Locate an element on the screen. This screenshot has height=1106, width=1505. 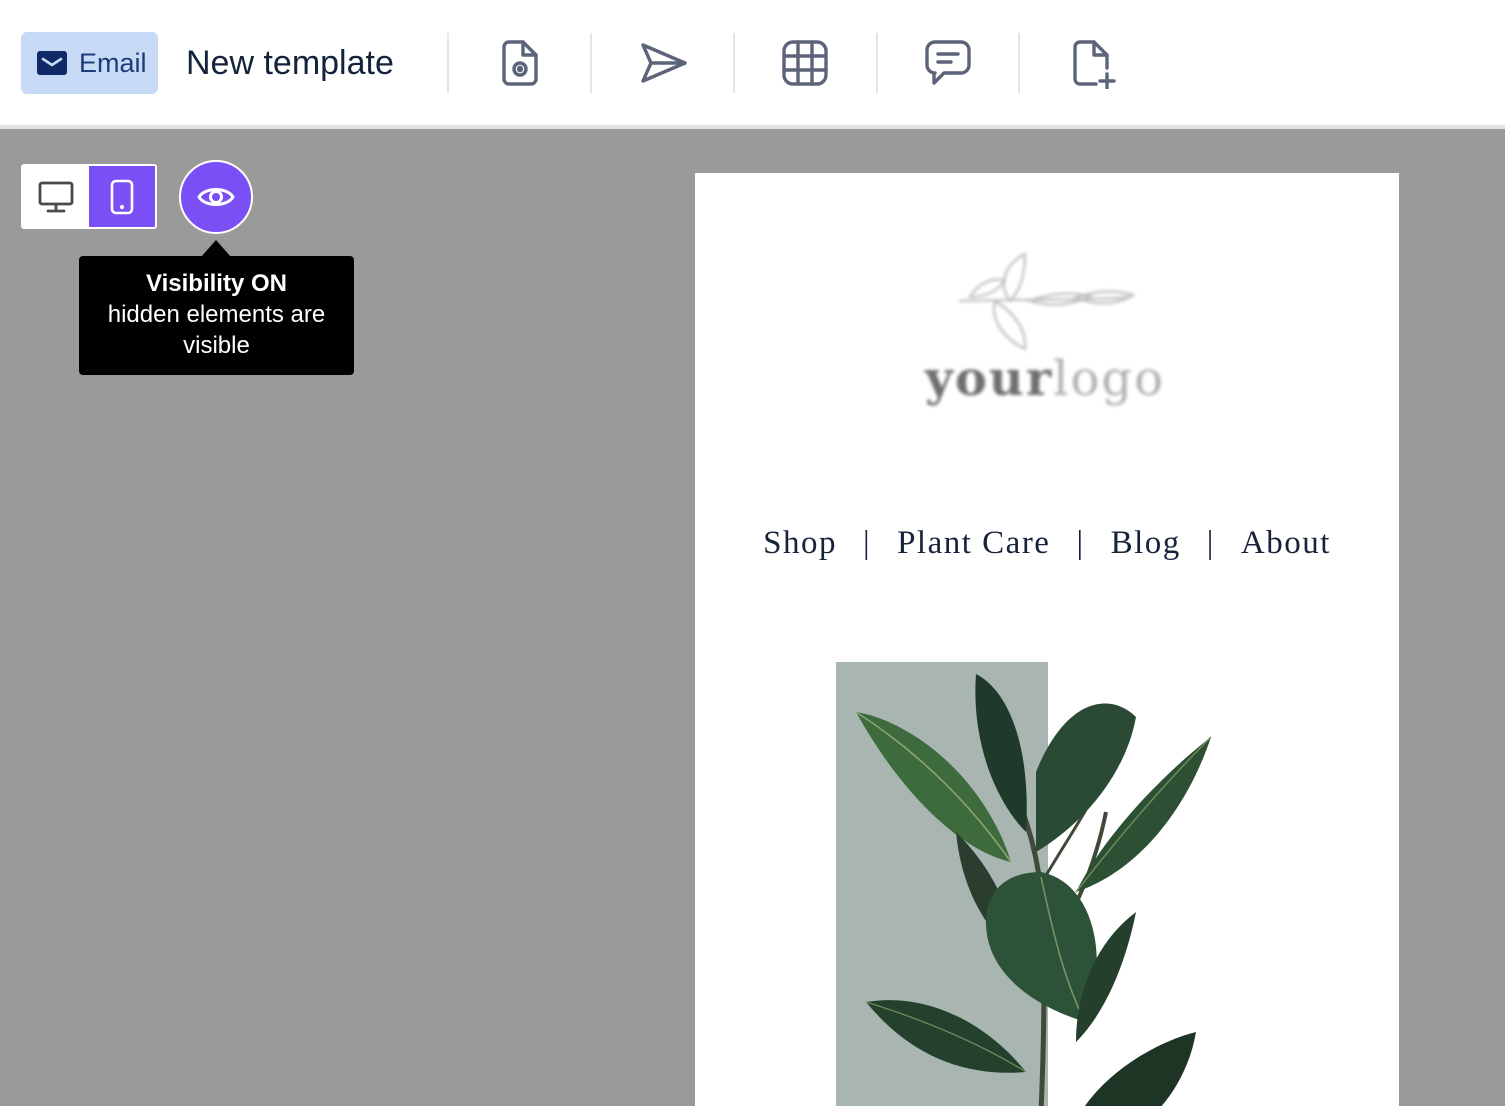
mobile-icon is located at coordinates (122, 196).